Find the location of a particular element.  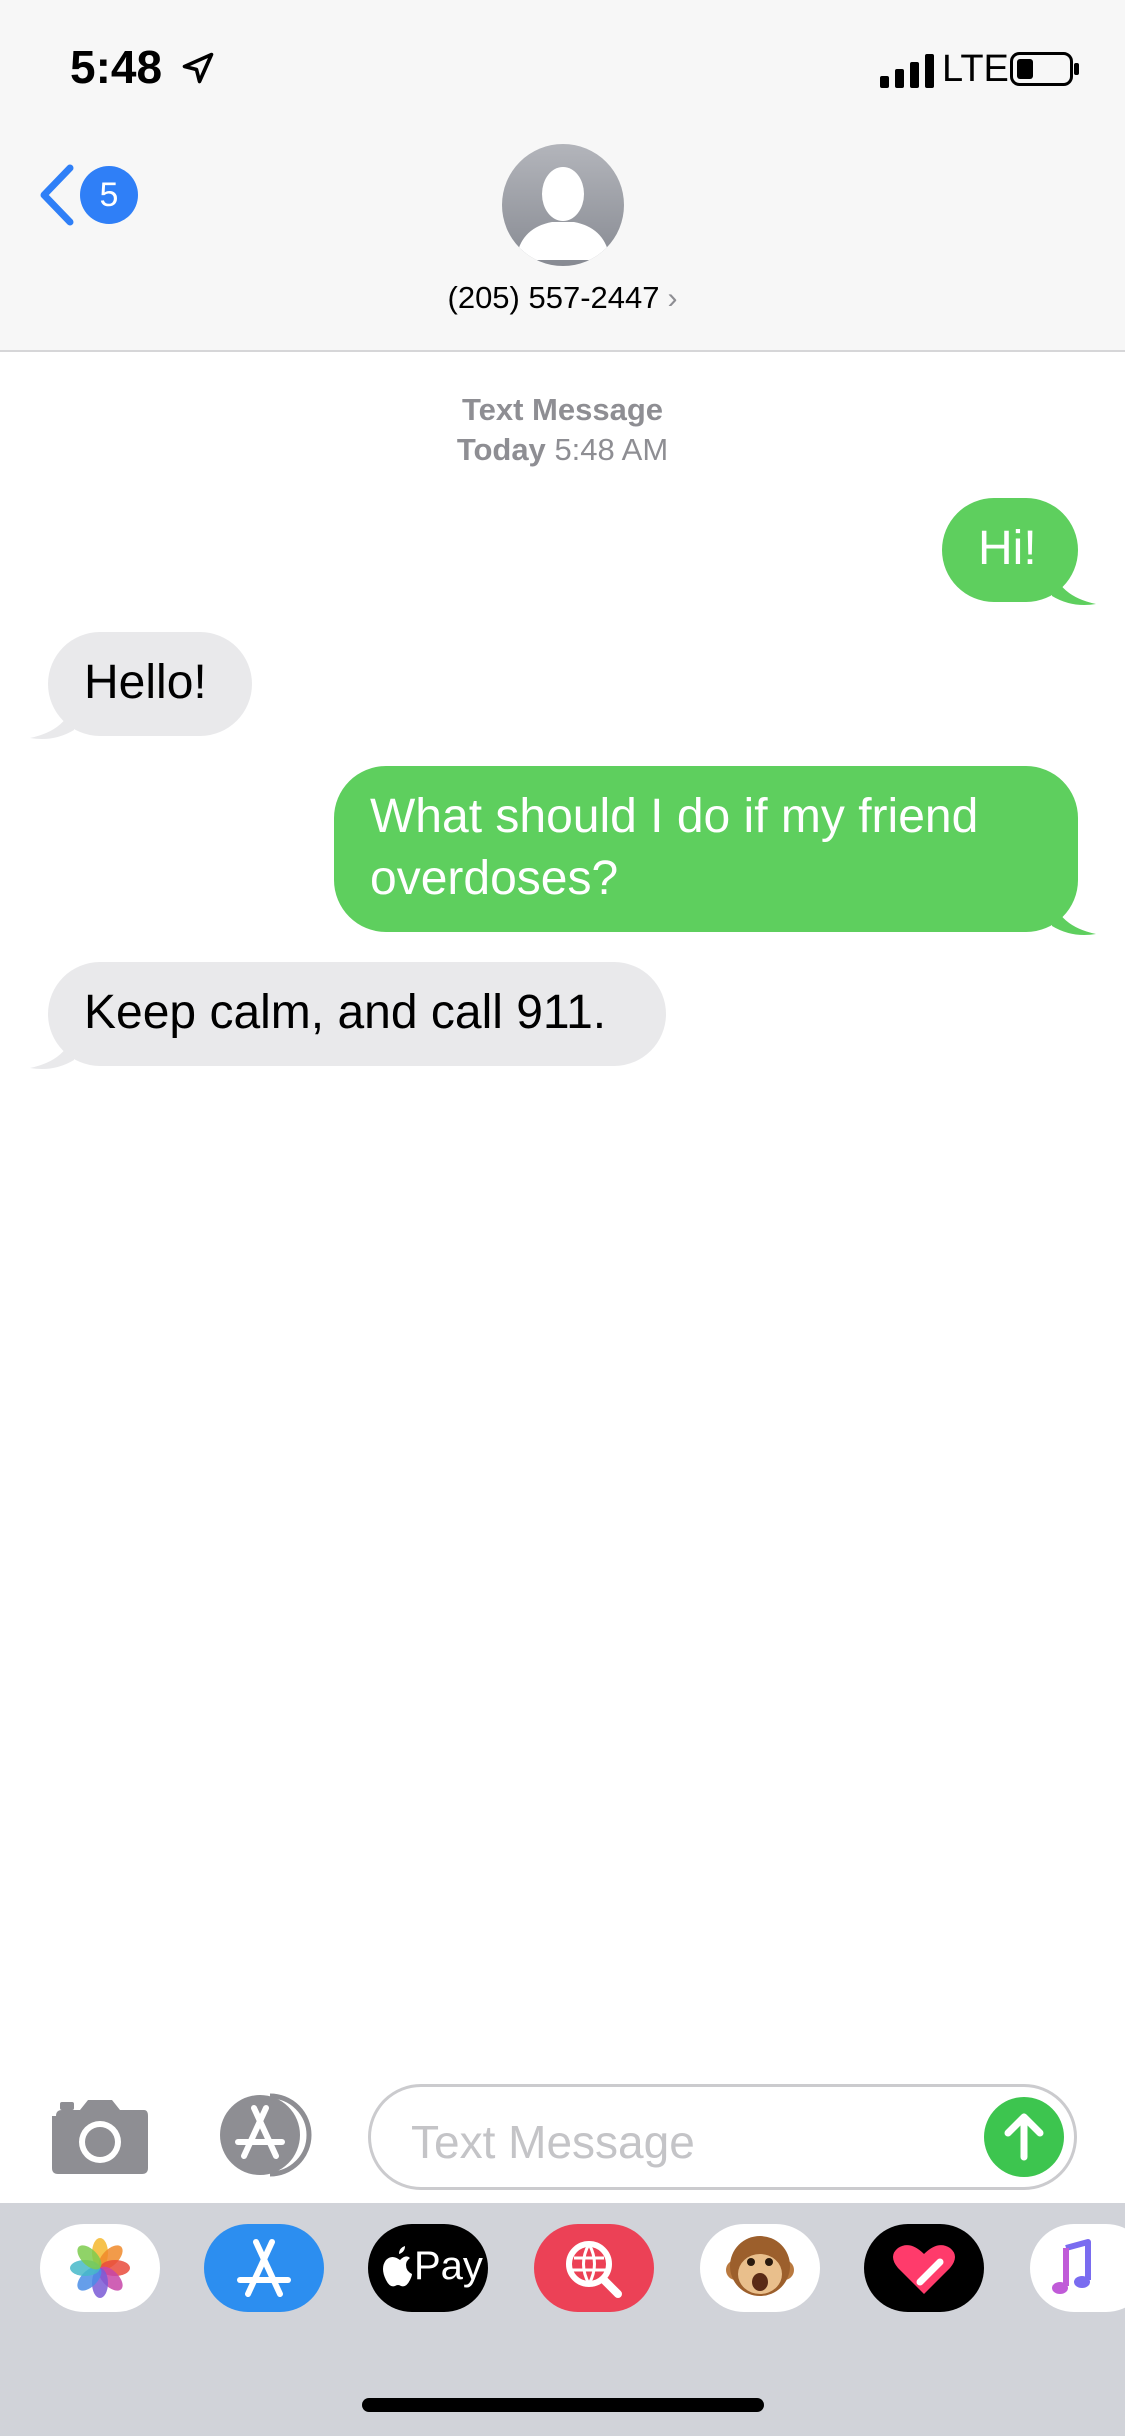

music-app-button is located at coordinates (1077, 2268).